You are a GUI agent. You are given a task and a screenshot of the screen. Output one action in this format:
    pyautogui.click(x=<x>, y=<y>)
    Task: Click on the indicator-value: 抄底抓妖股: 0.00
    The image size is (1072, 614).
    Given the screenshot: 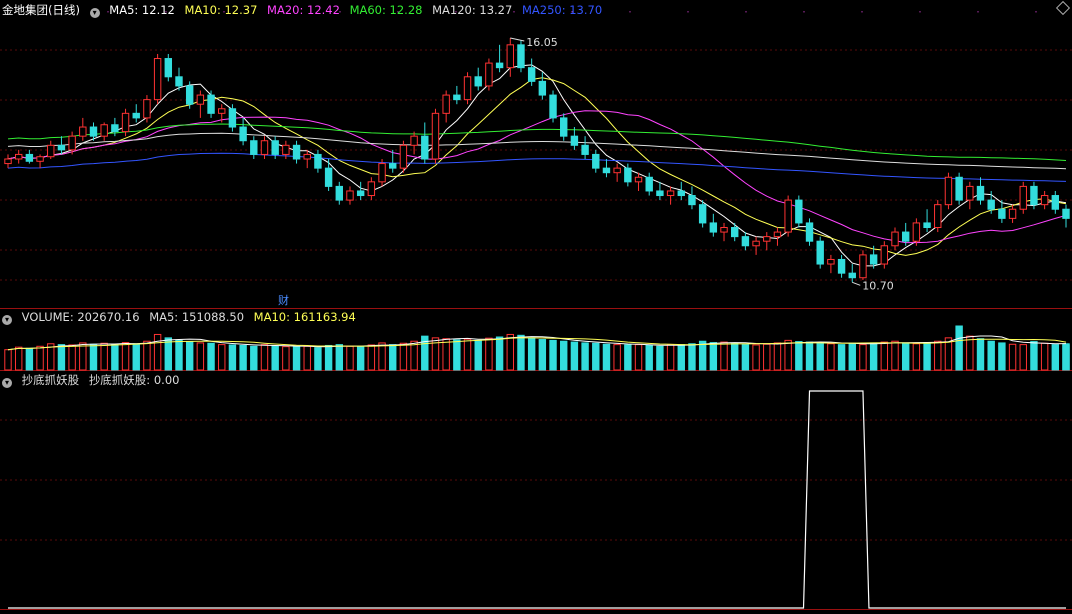 What is the action you would take?
    pyautogui.click(x=134, y=380)
    